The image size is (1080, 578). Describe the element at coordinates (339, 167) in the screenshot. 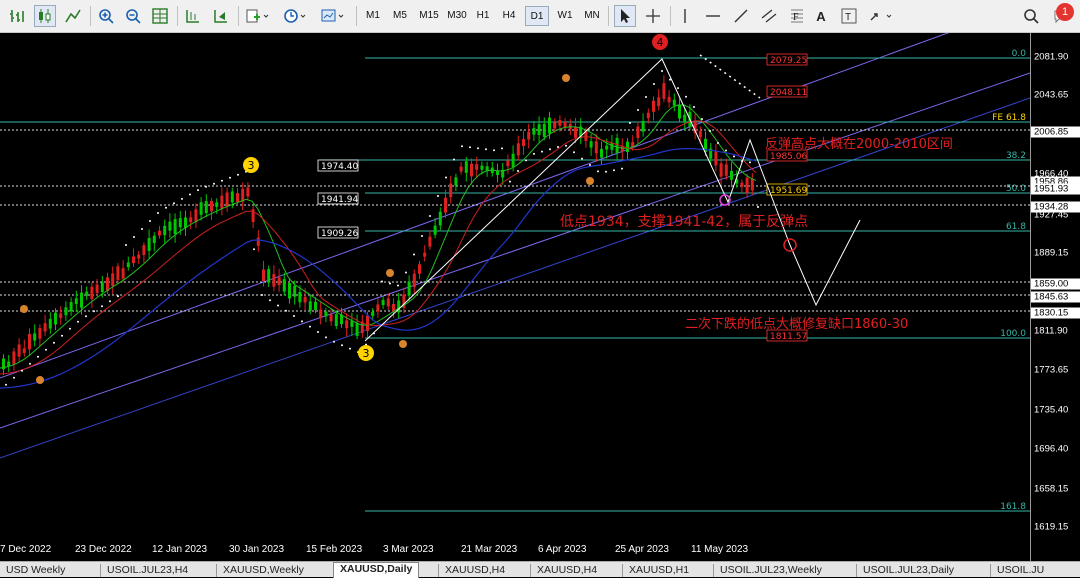

I see `level-price-text: 1974.40` at that location.